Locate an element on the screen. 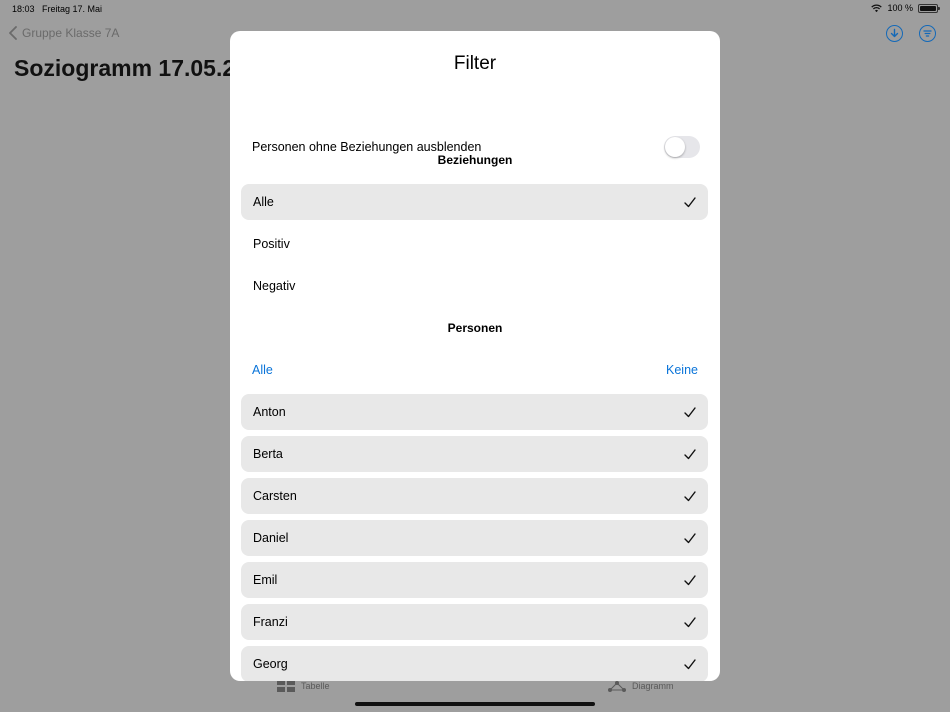  chevron-left-icon is located at coordinates (13, 33).